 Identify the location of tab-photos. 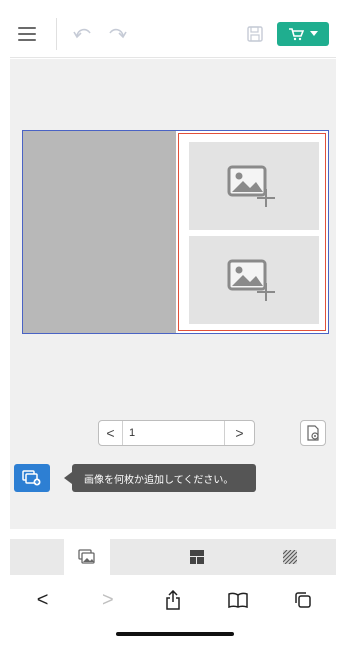
(87, 557).